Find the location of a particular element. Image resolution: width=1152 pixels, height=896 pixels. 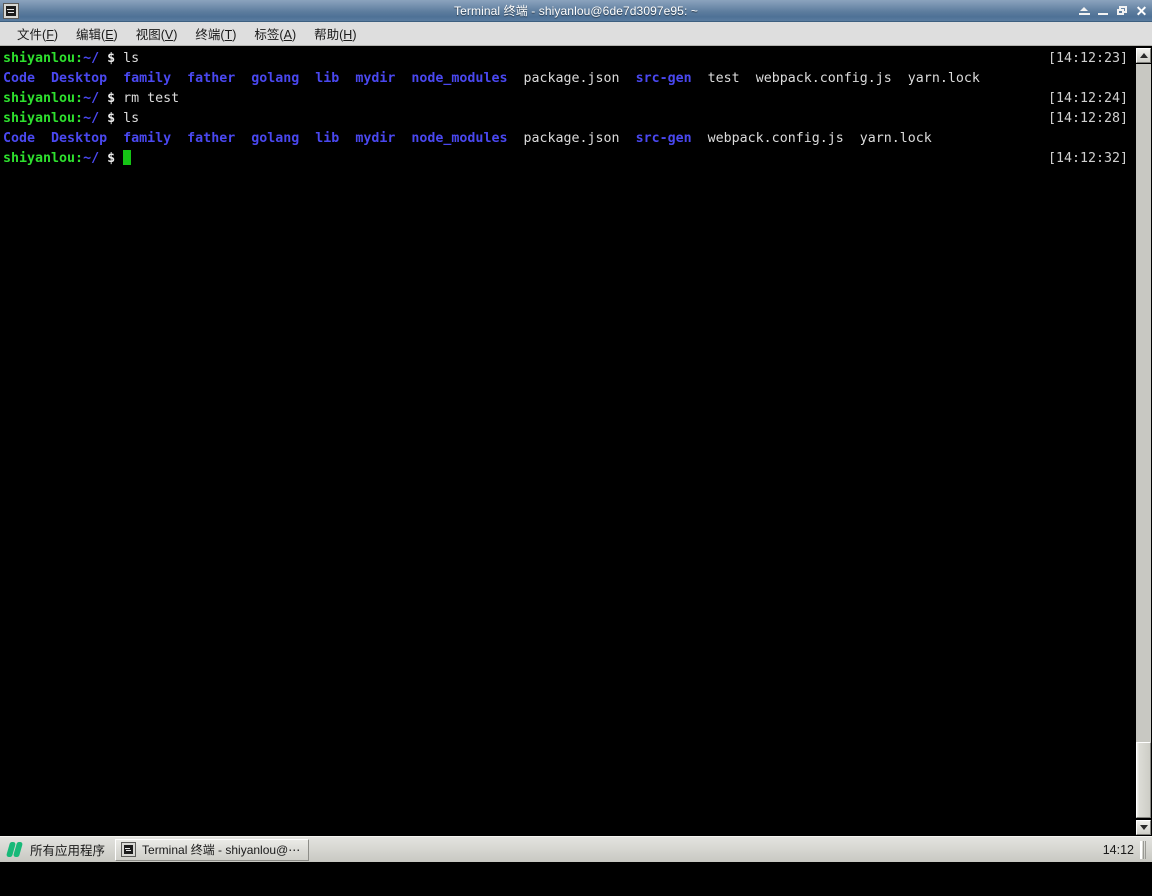

menu-item-terminal: 终端(T) is located at coordinates (215, 33).